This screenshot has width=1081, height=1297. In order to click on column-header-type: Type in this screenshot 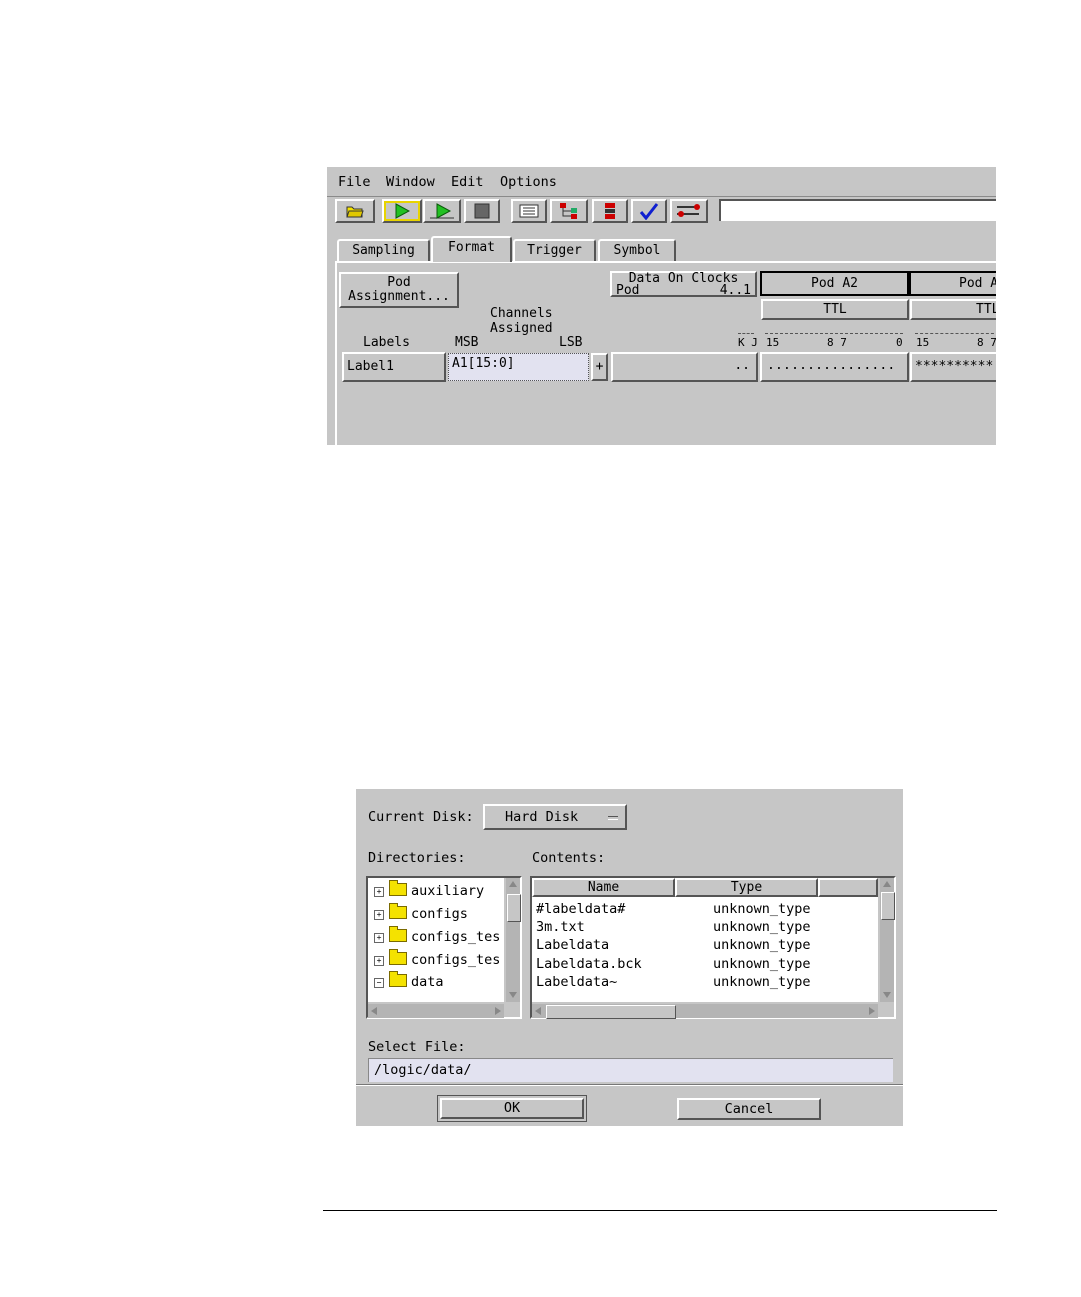, I will do `click(746, 887)`.